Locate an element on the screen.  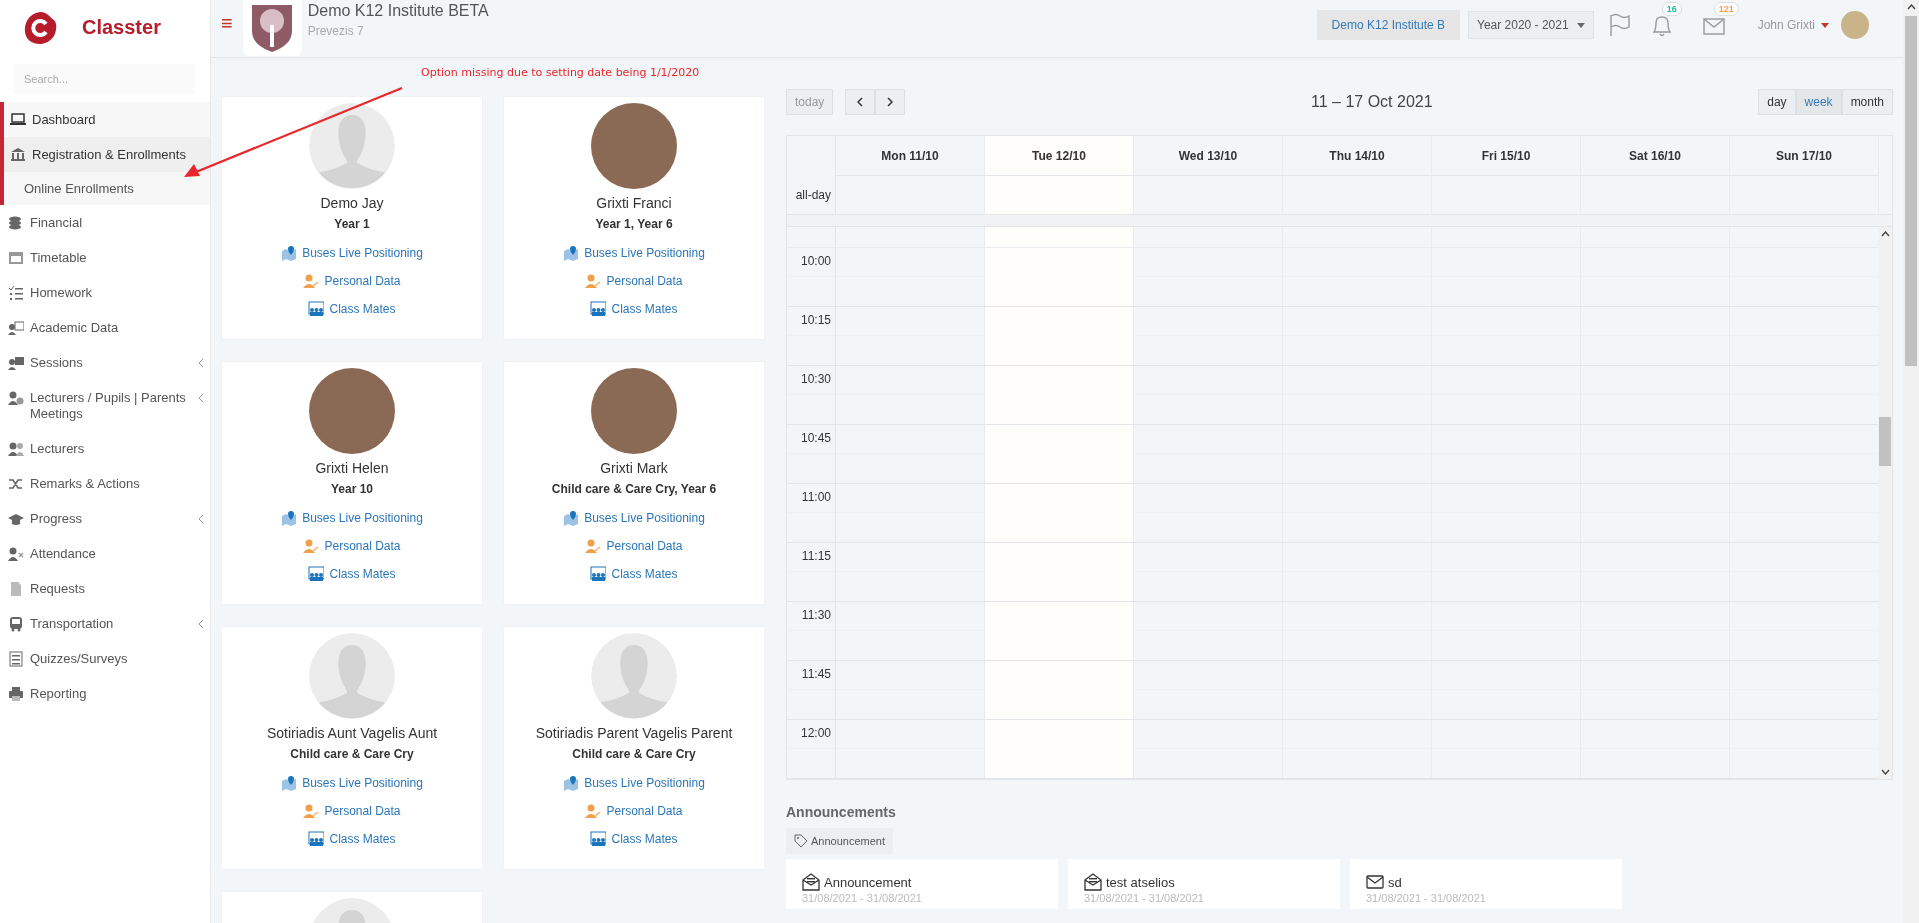
announcement-card: Announcement 31/08/2021 - 31/08/2021 is located at coordinates (922, 884).